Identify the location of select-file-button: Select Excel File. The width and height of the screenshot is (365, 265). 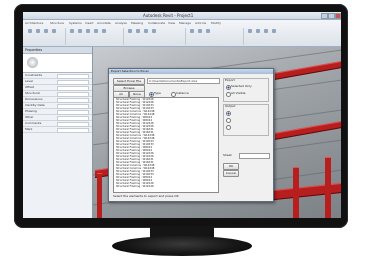
(129, 81).